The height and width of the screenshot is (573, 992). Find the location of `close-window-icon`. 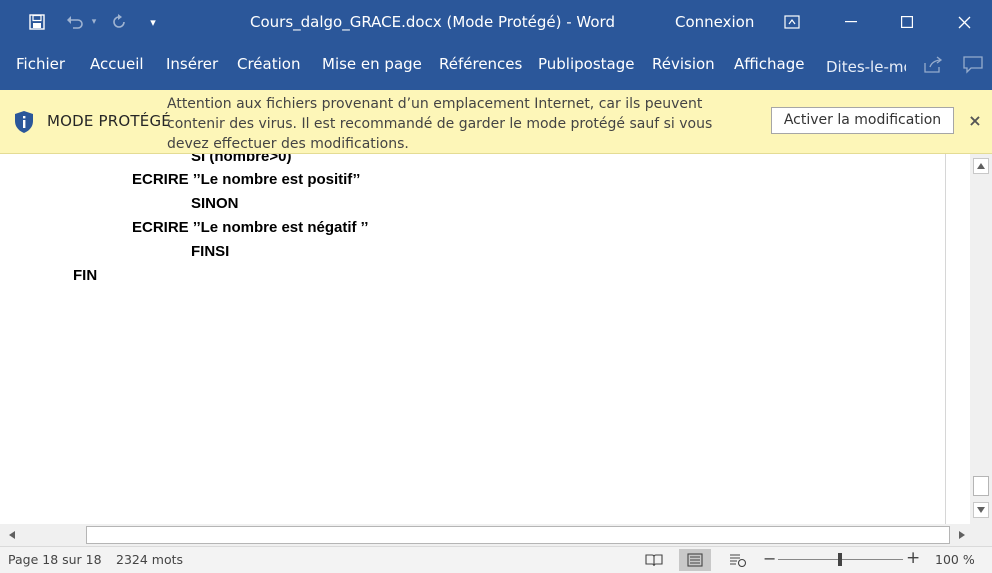

close-window-icon is located at coordinates (964, 22).